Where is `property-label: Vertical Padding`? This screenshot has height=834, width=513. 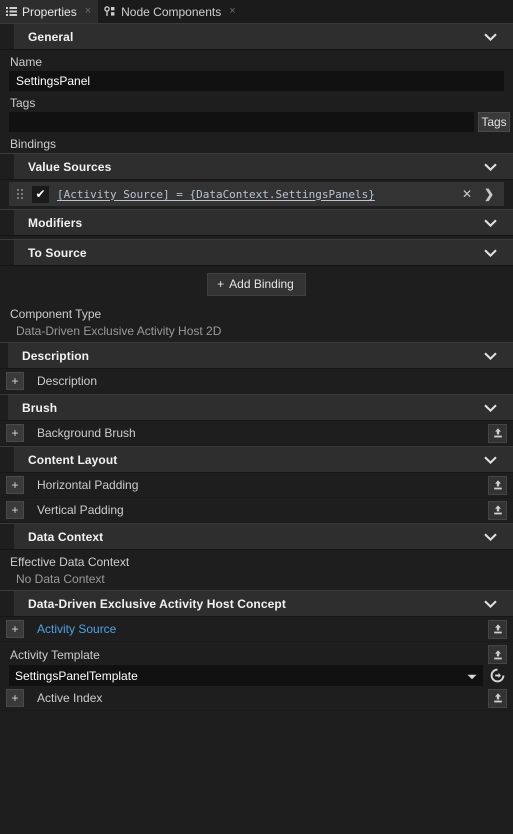 property-label: Vertical Padding is located at coordinates (80, 510).